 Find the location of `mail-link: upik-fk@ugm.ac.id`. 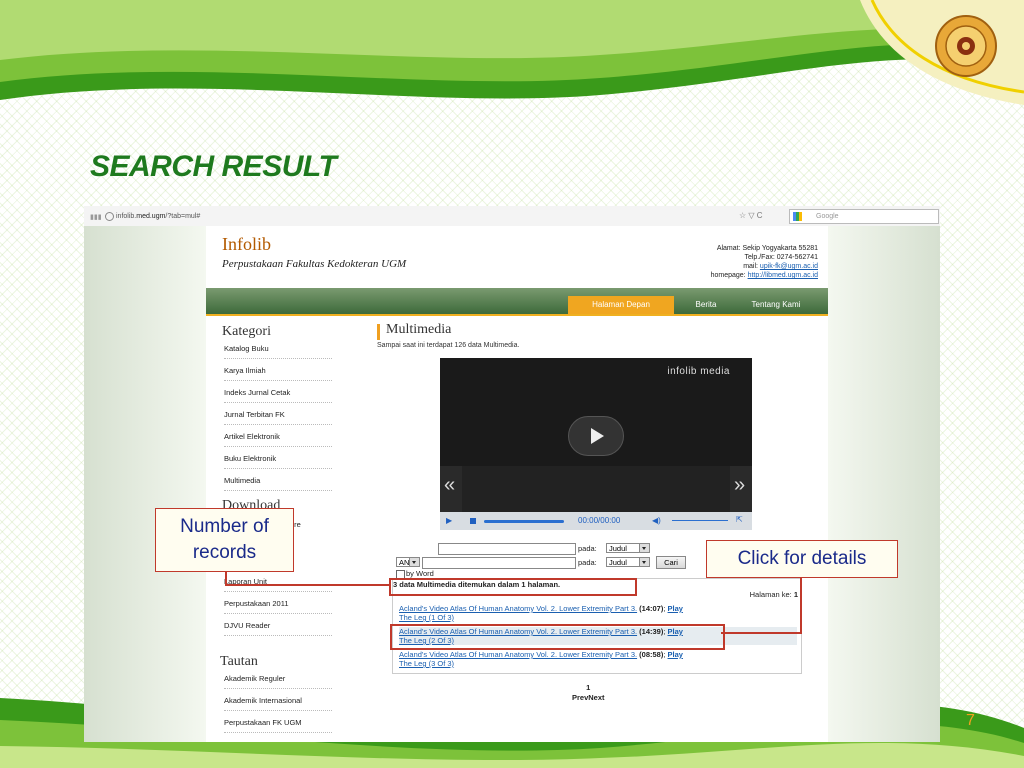

mail-link: upik-fk@ugm.ac.id is located at coordinates (789, 266).